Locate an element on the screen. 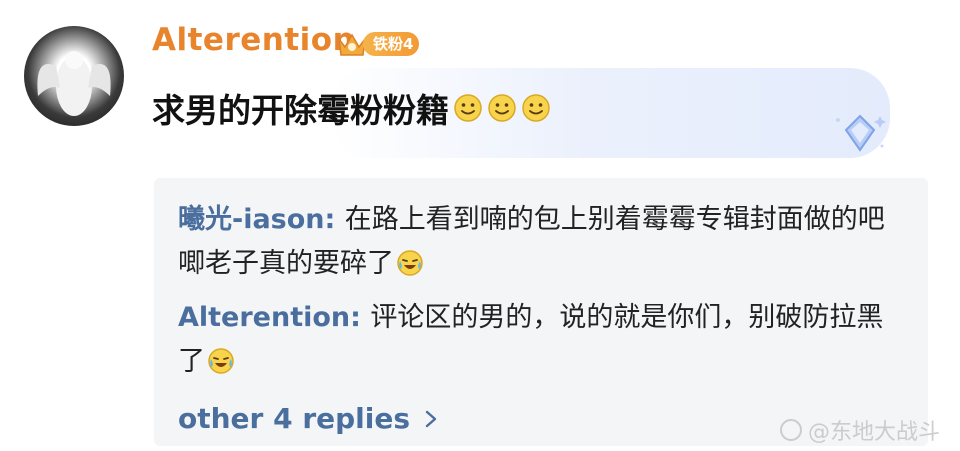  fan-badge: 铁粉4 is located at coordinates (377, 44).